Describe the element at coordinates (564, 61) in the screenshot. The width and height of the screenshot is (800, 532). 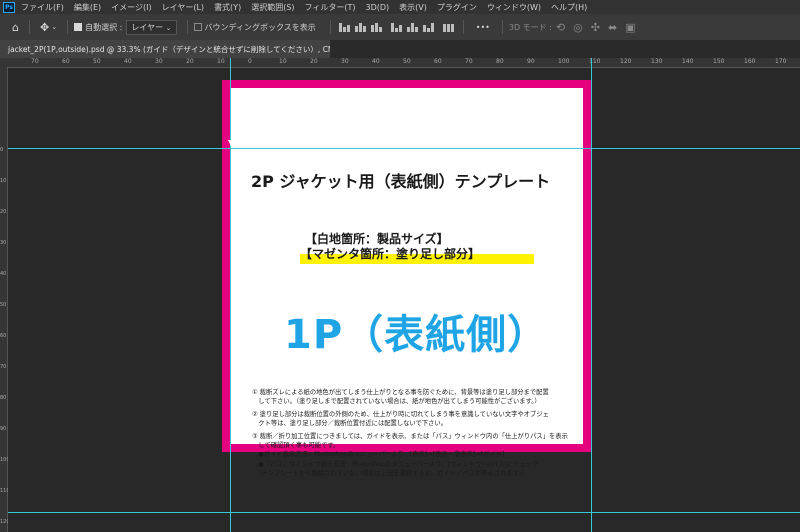
I see `ruler-label: 100` at that location.